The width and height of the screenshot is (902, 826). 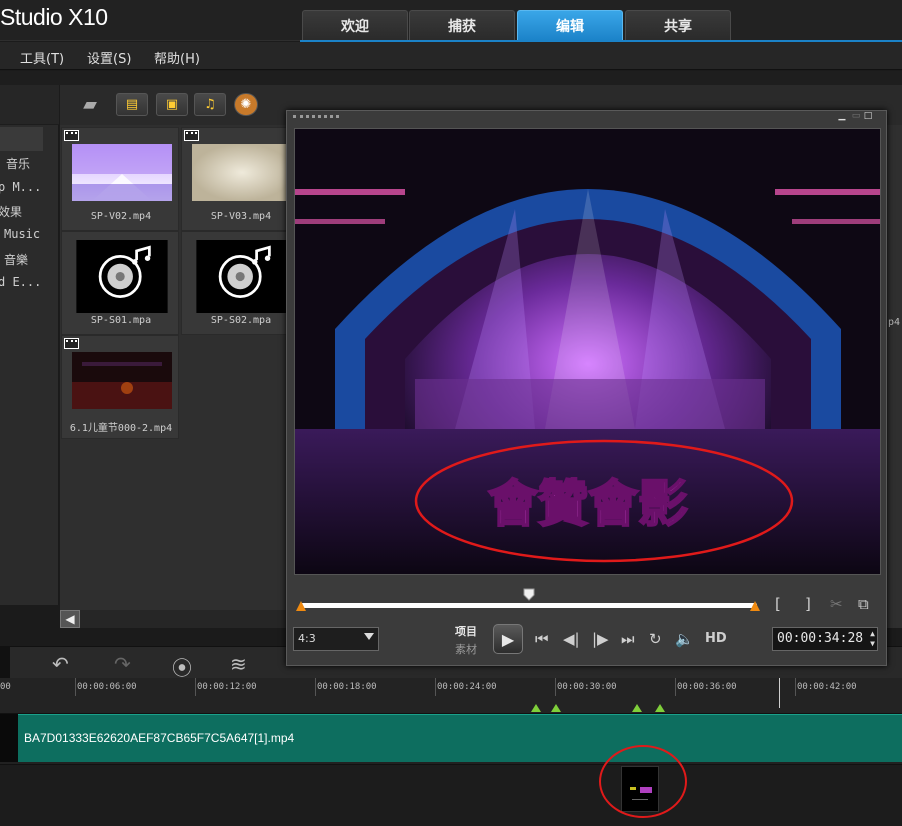 I want to click on aspect-ratio-select: 4:3, so click(x=336, y=639).